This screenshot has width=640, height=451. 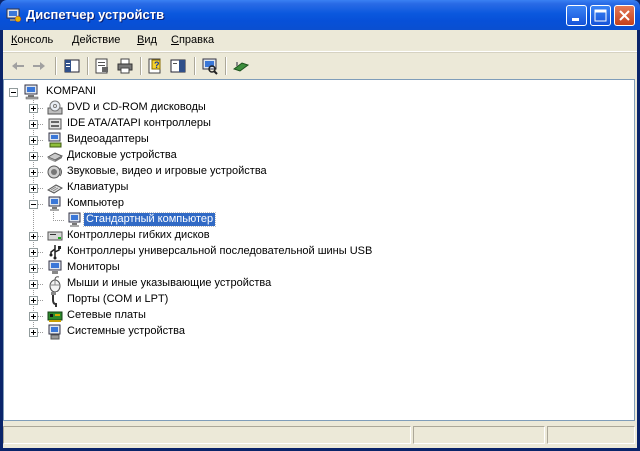 What do you see at coordinates (207, 435) in the screenshot?
I see `status-pane-main` at bounding box center [207, 435].